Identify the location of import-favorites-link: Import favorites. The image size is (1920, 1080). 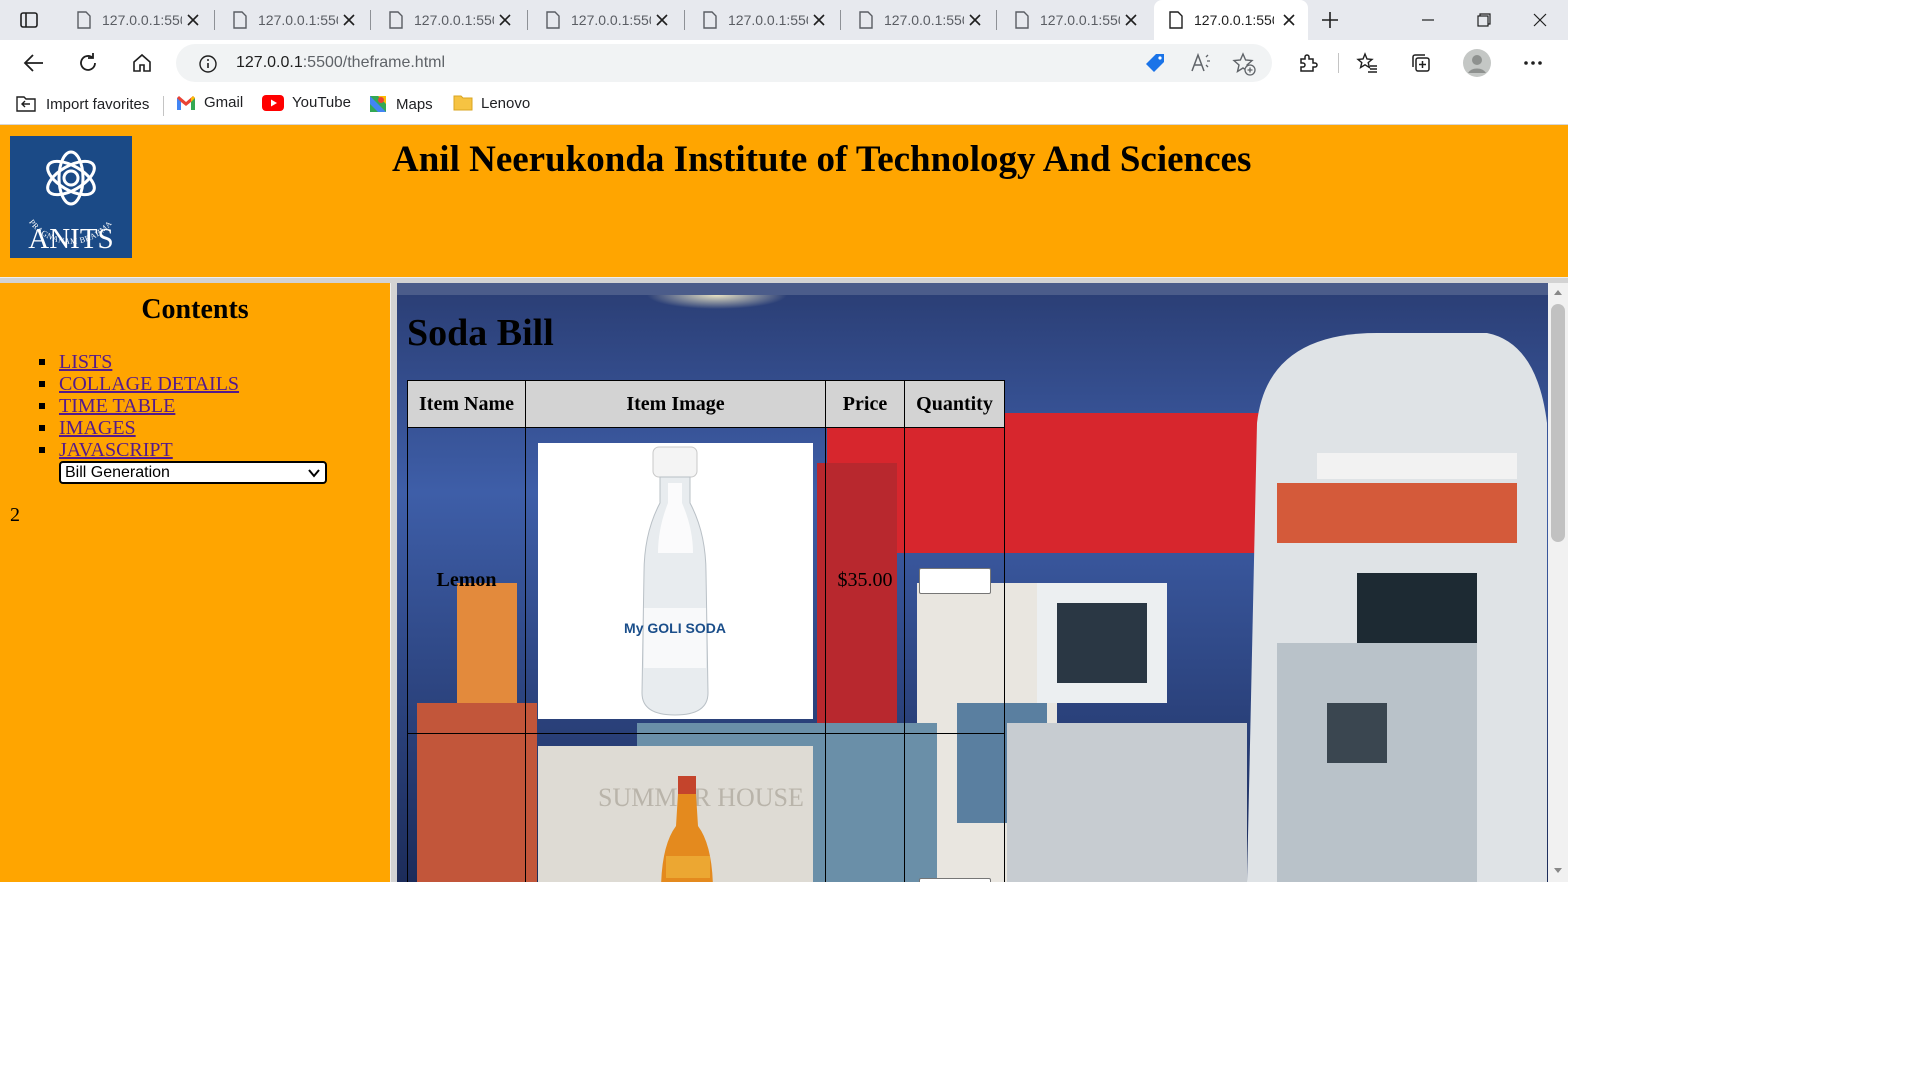
(82, 104).